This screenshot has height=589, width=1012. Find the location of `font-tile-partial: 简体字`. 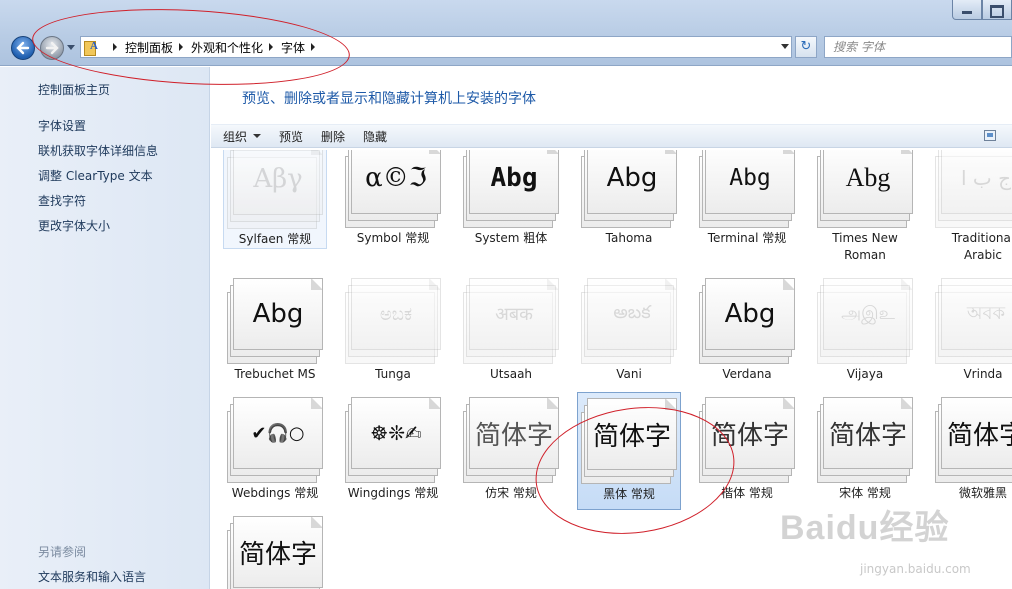

font-tile-partial: 简体字 is located at coordinates (275, 552).